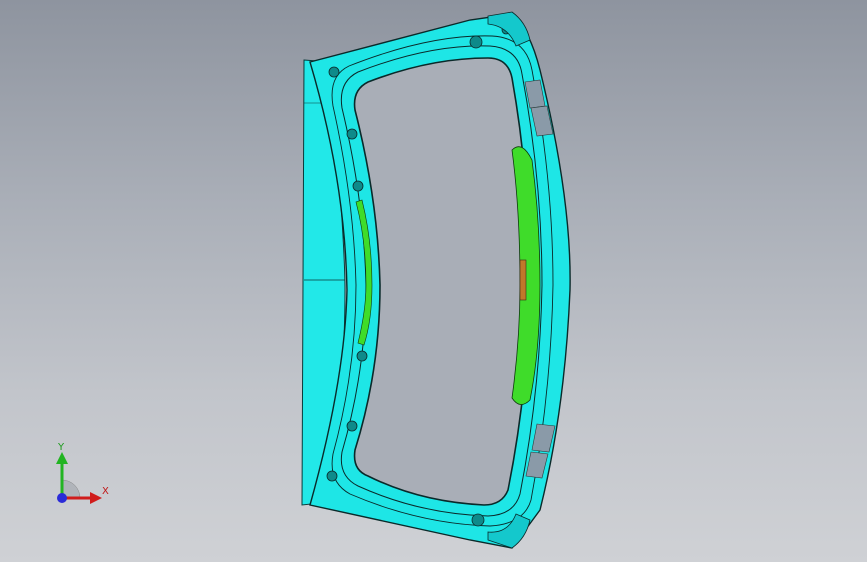 The width and height of the screenshot is (867, 562). Describe the element at coordinates (523, 280) in the screenshot. I see `latch-slot` at that location.